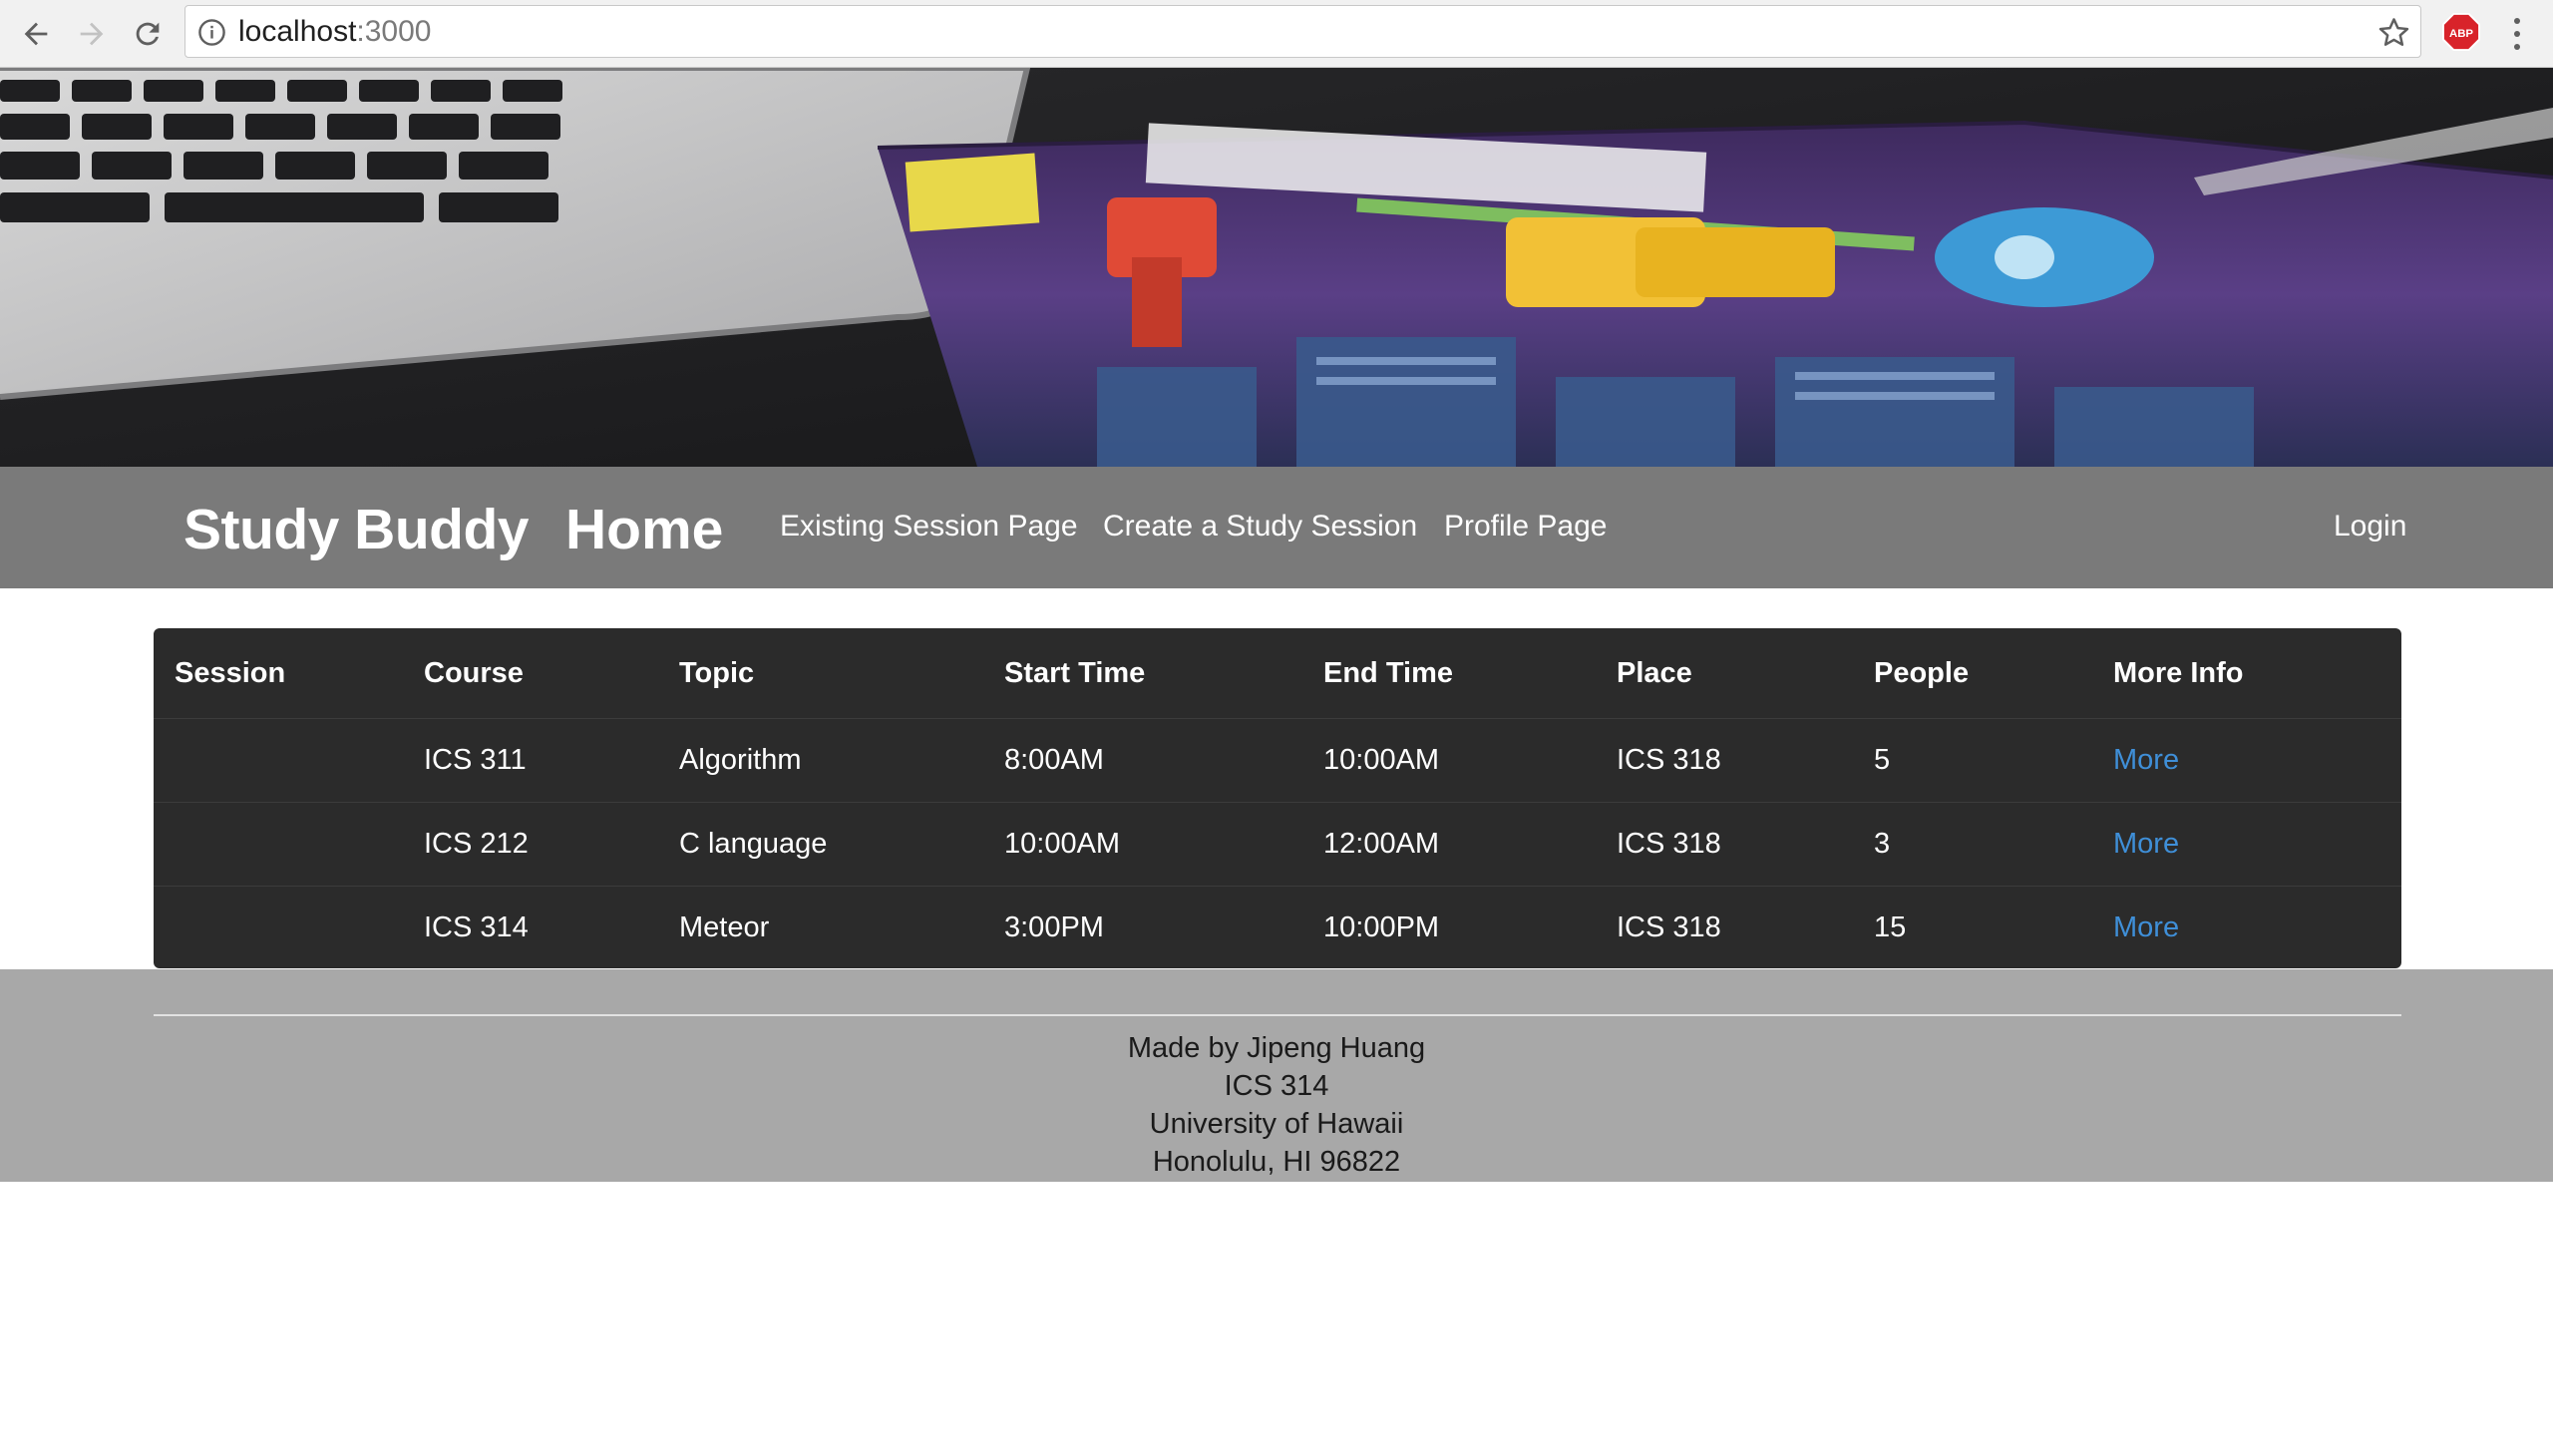  Describe the element at coordinates (1526, 527) in the screenshot. I see `nav-profile-page: Profile Page` at that location.